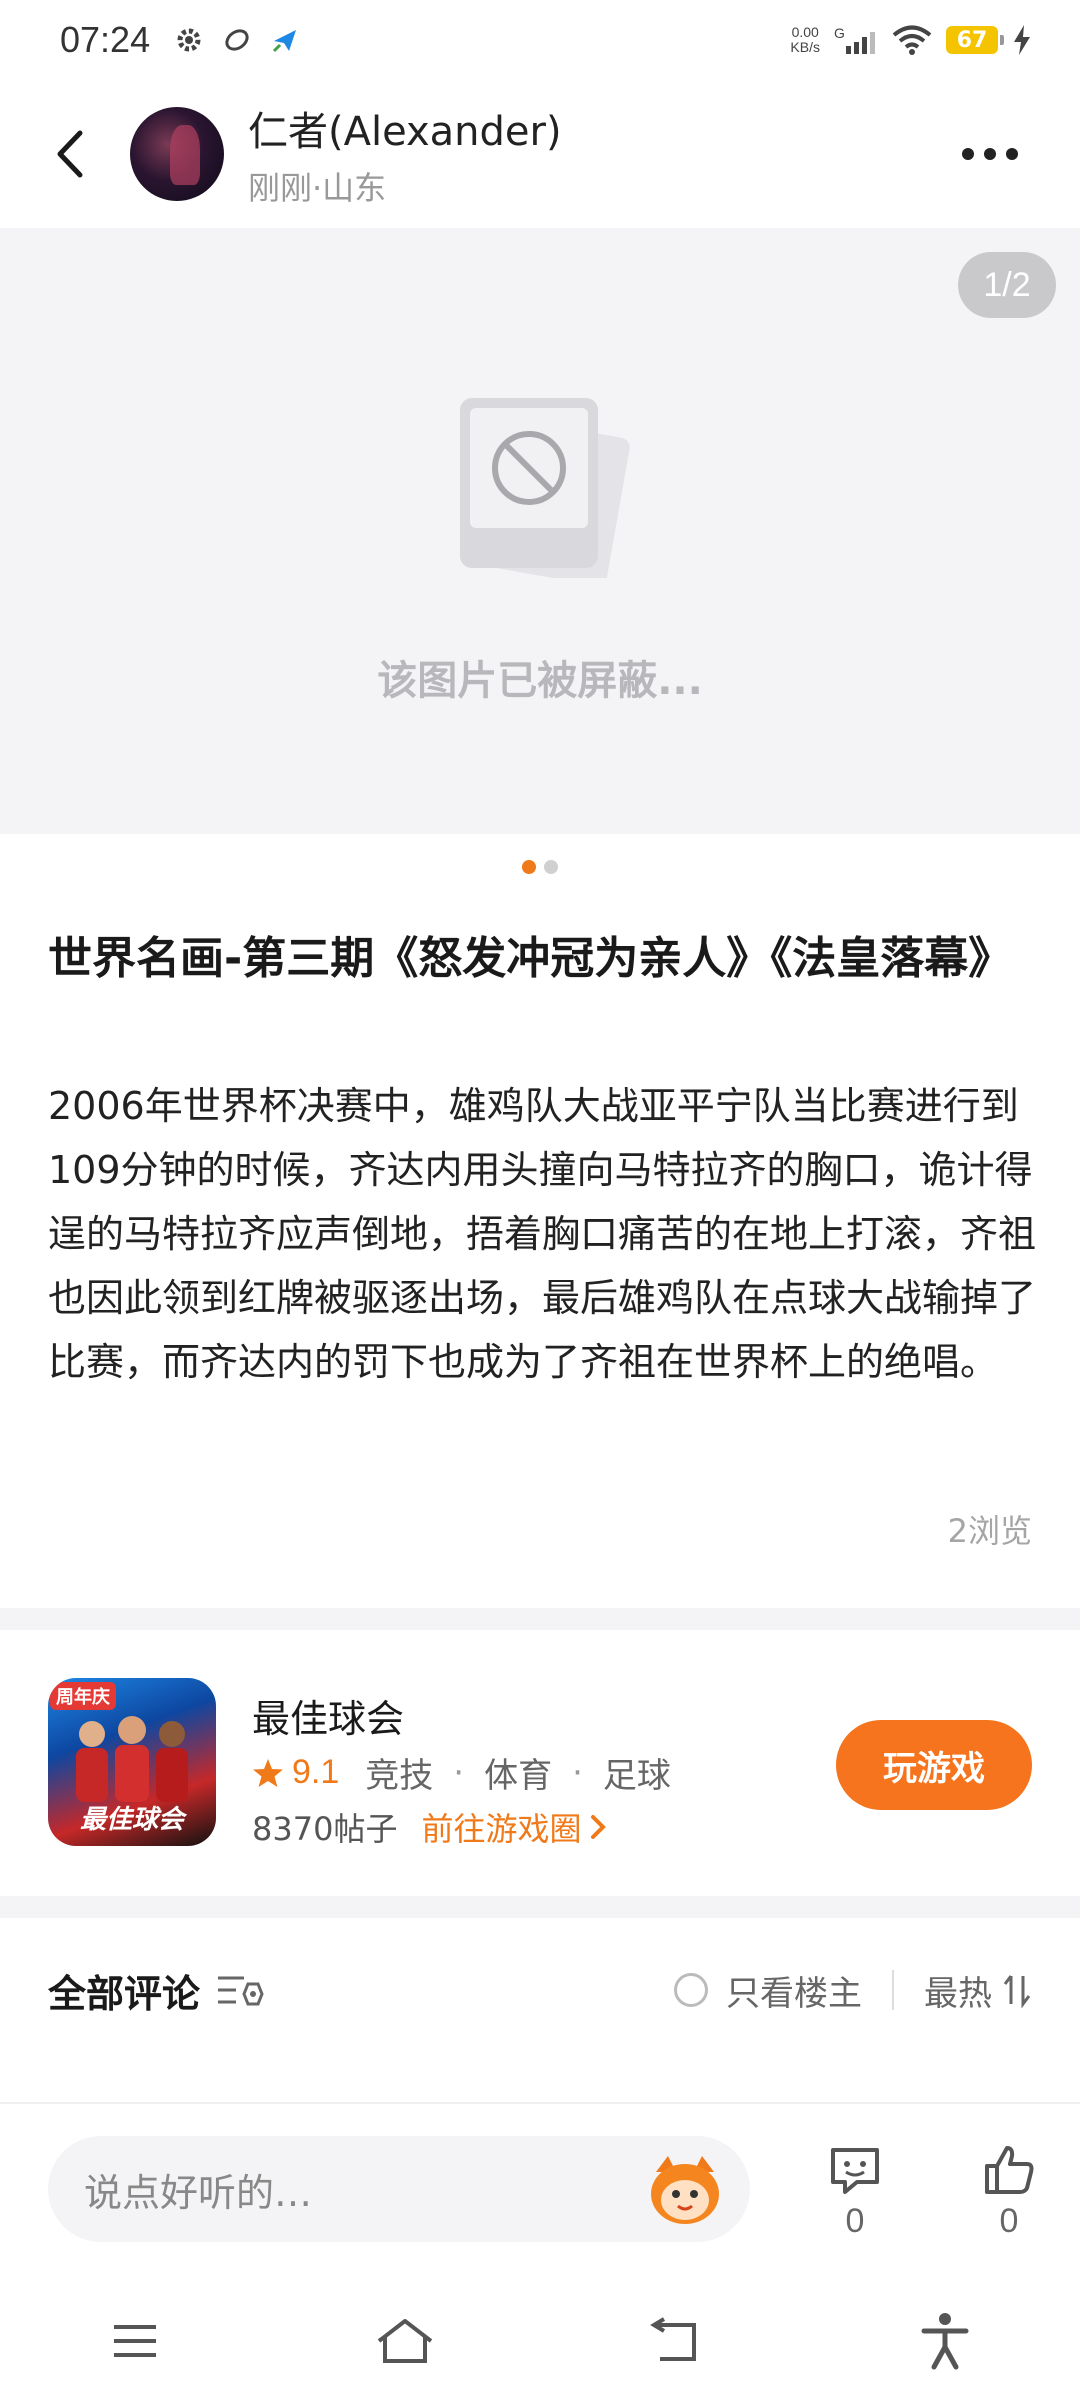  I want to click on net-speed-value: 0.00, so click(805, 32).